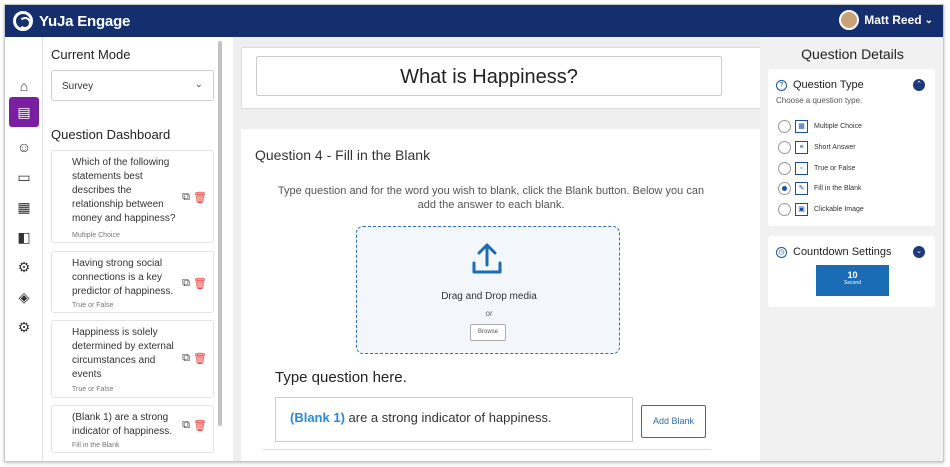 Image resolution: width=950 pixels, height=467 pixels. I want to click on question-type: Multiple Choice, so click(96, 235).